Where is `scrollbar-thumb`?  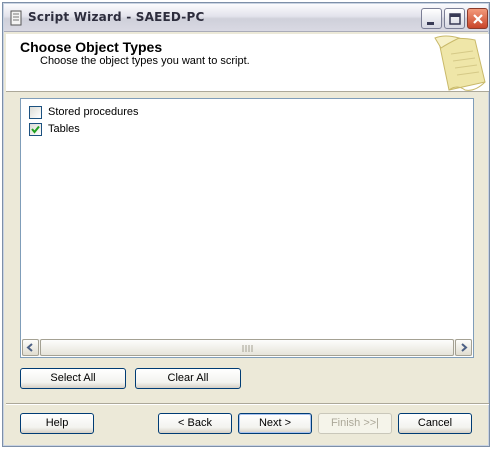
scrollbar-thumb is located at coordinates (247, 347).